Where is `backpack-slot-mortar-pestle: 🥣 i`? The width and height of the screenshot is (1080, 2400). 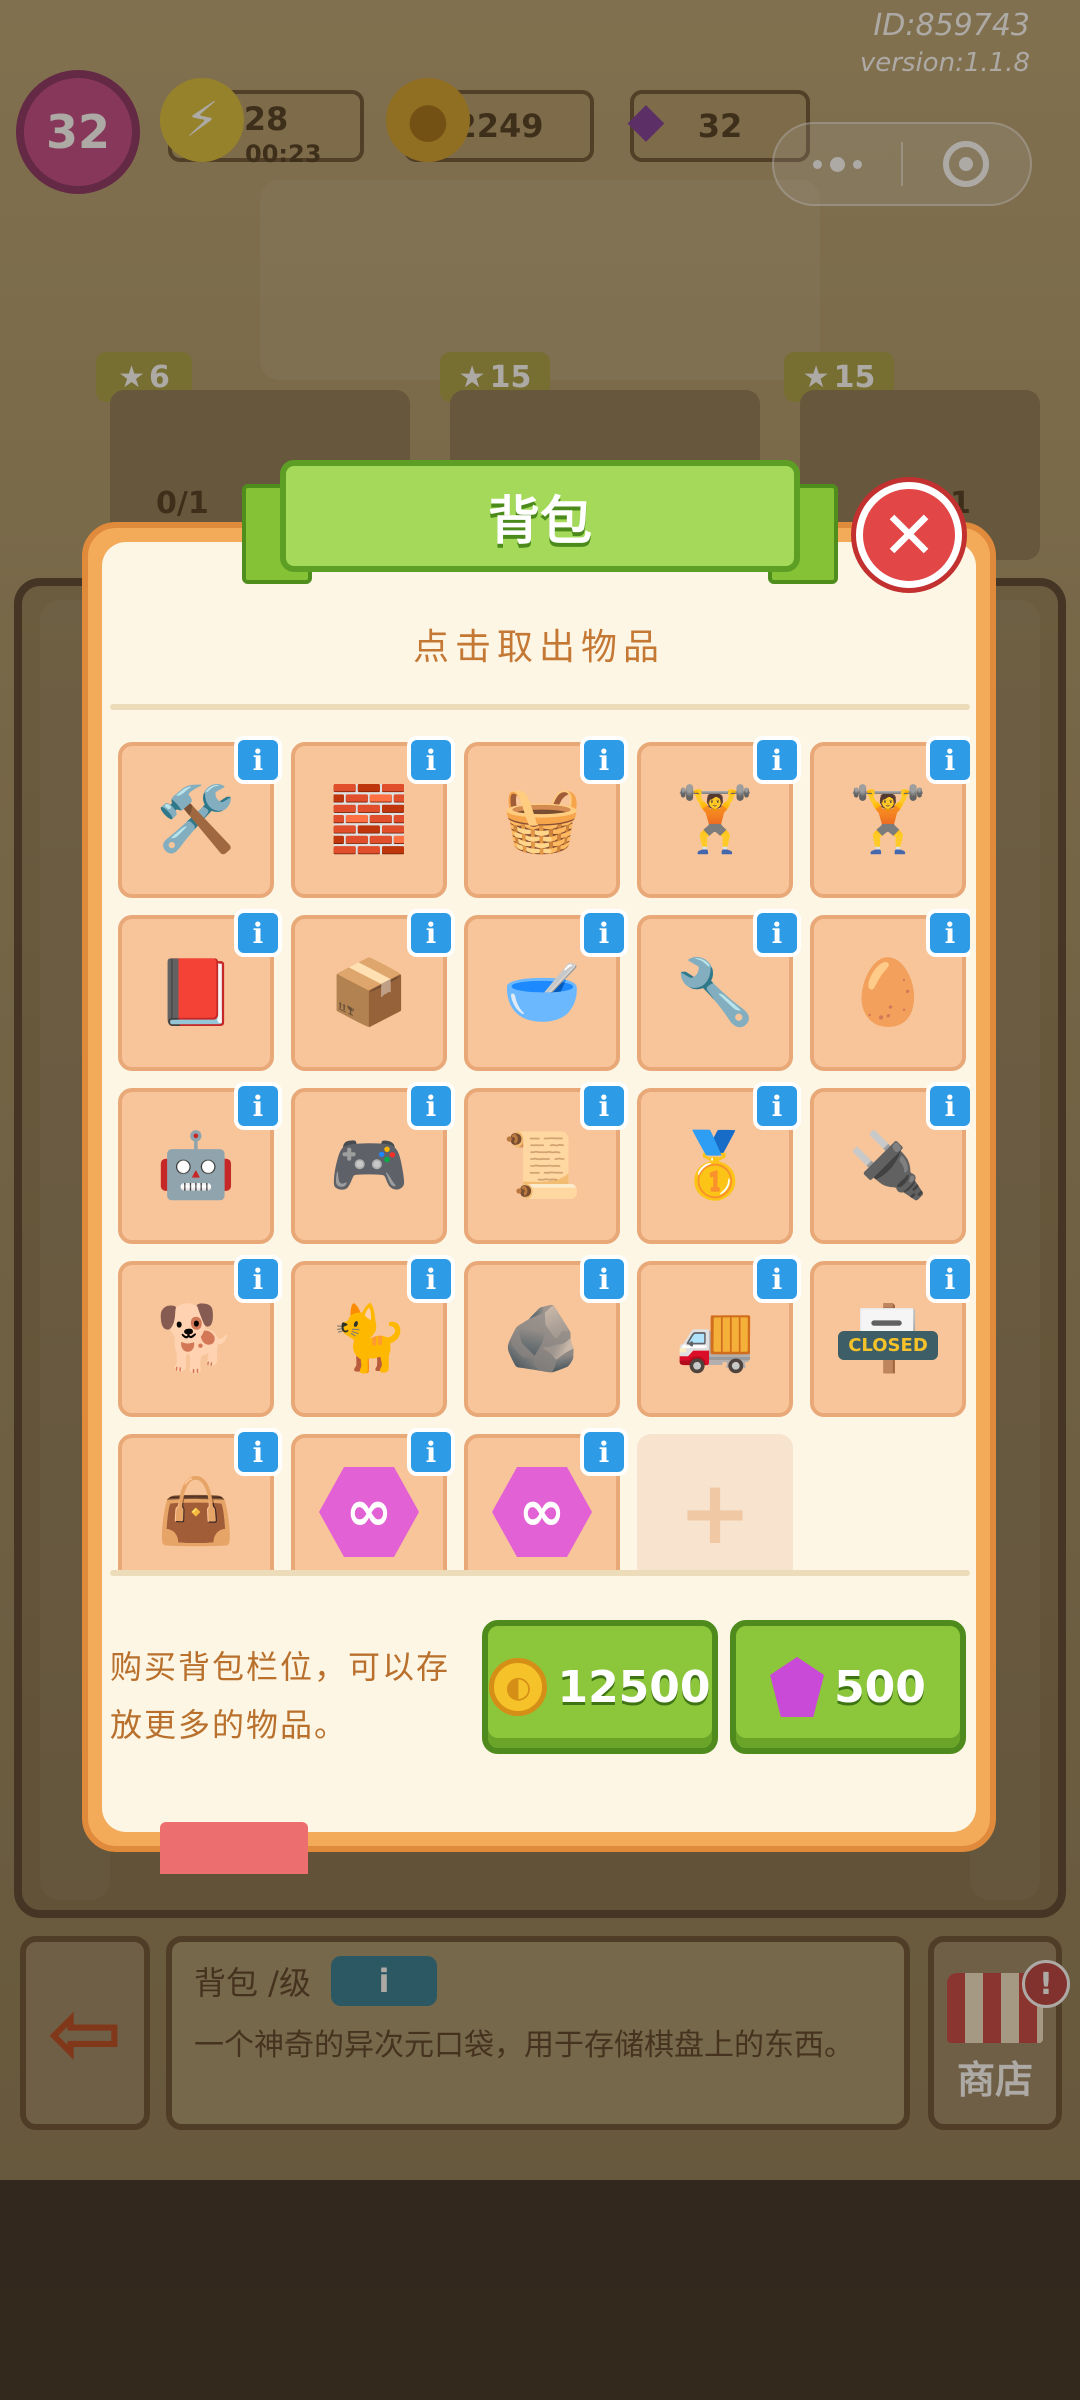 backpack-slot-mortar-pestle: 🥣 i is located at coordinates (546, 990).